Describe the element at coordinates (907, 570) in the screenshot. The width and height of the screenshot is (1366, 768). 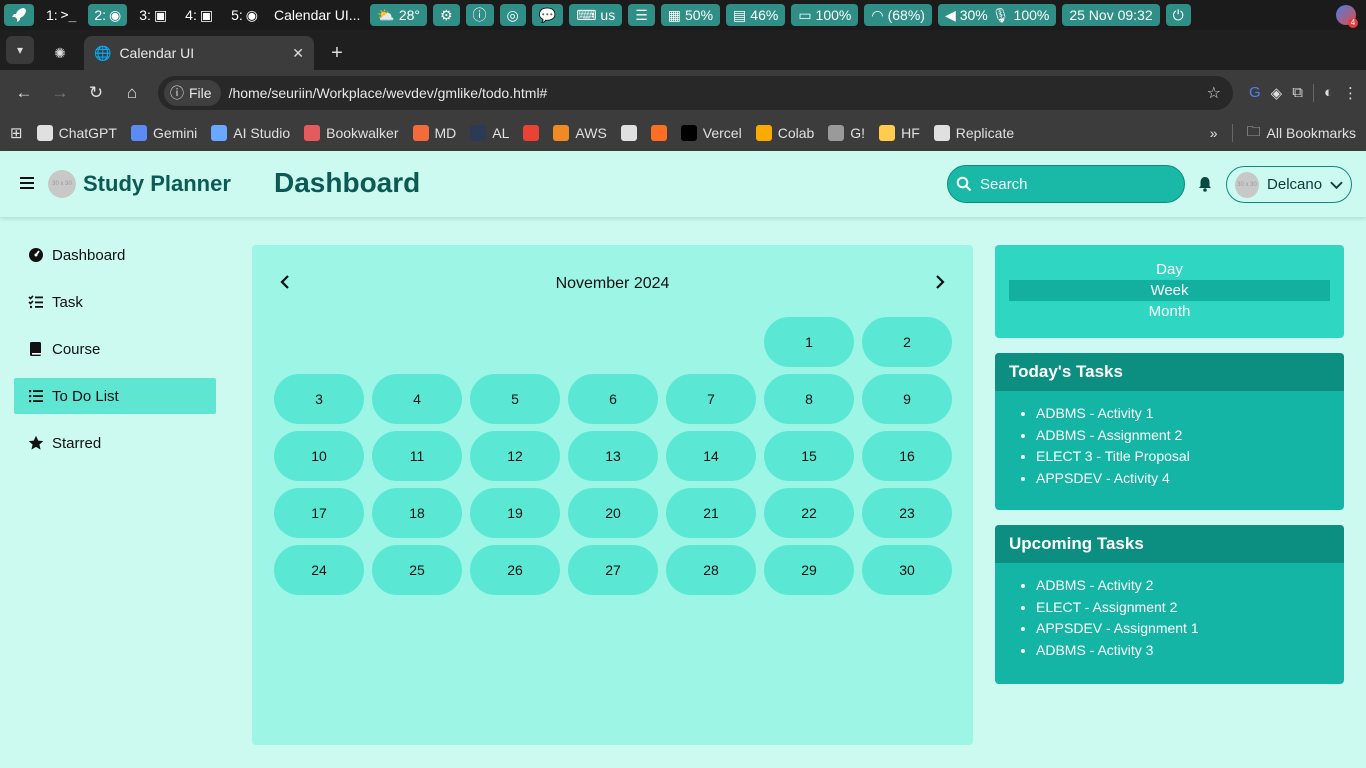
I see `calendar-day: 30` at that location.